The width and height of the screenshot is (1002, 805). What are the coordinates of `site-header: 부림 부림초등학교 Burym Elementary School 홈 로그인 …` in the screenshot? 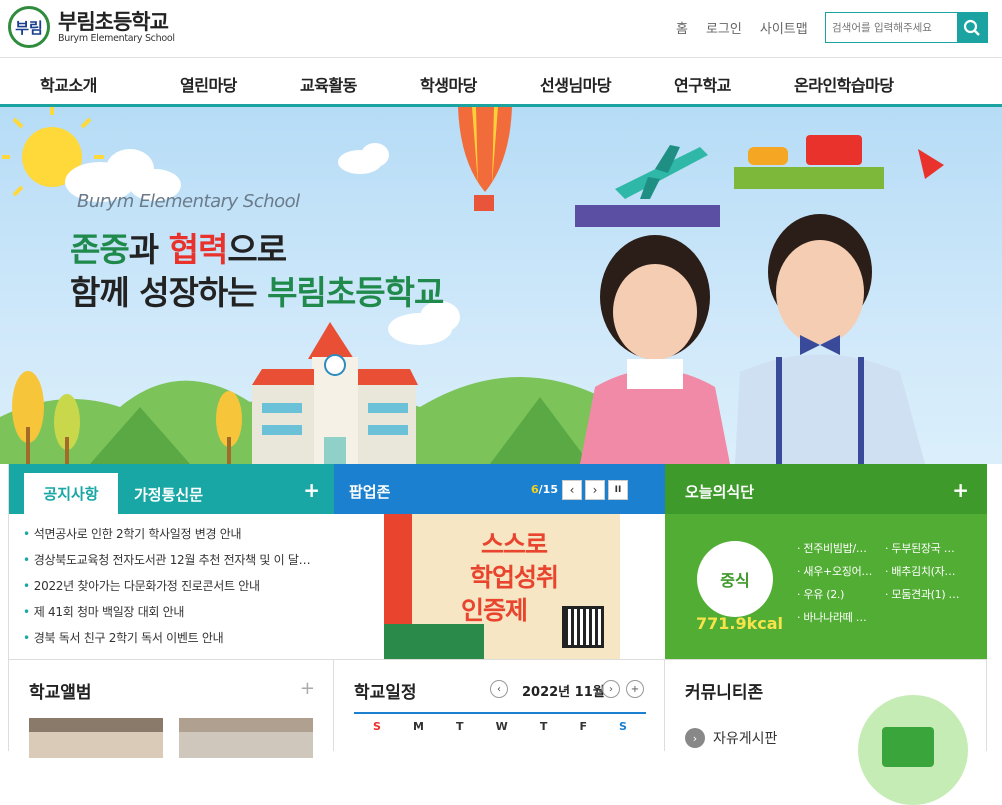 It's located at (501, 29).